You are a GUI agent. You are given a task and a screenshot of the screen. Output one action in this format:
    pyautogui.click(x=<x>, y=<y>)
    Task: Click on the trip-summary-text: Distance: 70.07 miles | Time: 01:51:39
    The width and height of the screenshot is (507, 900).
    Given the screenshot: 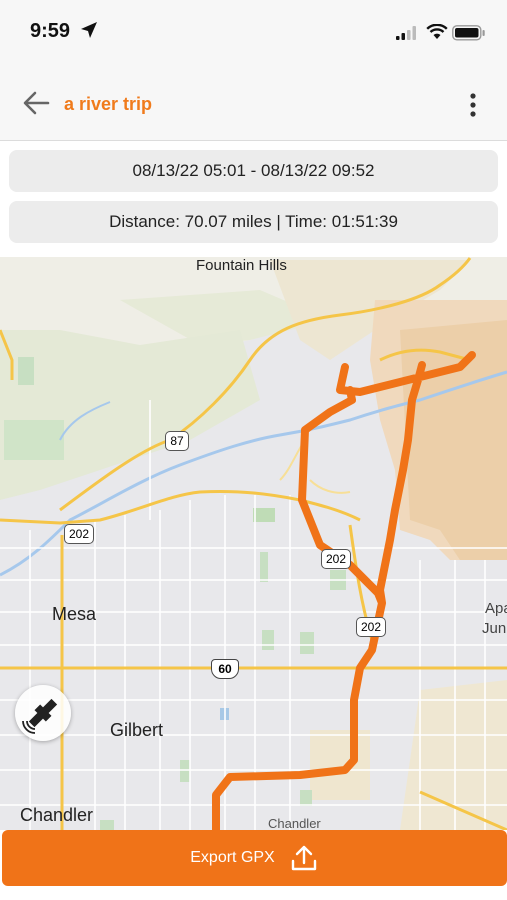 What is the action you would take?
    pyautogui.click(x=253, y=221)
    